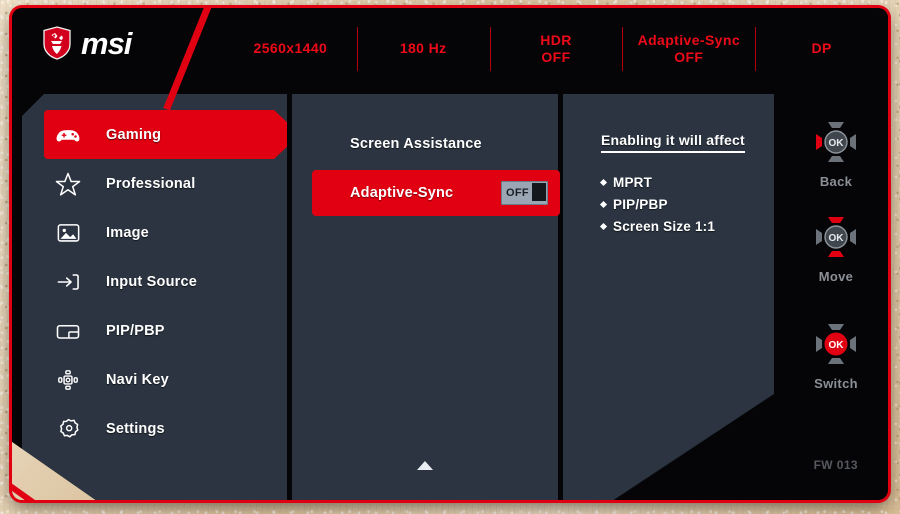 This screenshot has width=900, height=514. What do you see at coordinates (68, 135) in the screenshot?
I see `gamepad-icon` at bounding box center [68, 135].